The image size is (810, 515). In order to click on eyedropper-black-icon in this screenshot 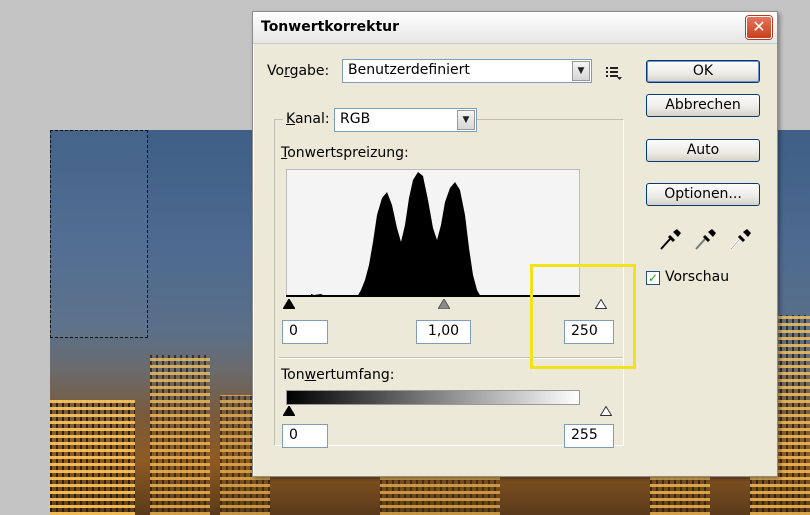, I will do `click(670, 239)`.